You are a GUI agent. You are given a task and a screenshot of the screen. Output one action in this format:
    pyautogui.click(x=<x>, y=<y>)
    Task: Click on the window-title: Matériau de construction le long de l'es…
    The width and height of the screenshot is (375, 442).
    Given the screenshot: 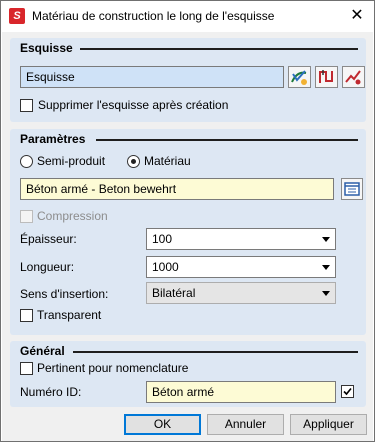 What is the action you would take?
    pyautogui.click(x=153, y=16)
    